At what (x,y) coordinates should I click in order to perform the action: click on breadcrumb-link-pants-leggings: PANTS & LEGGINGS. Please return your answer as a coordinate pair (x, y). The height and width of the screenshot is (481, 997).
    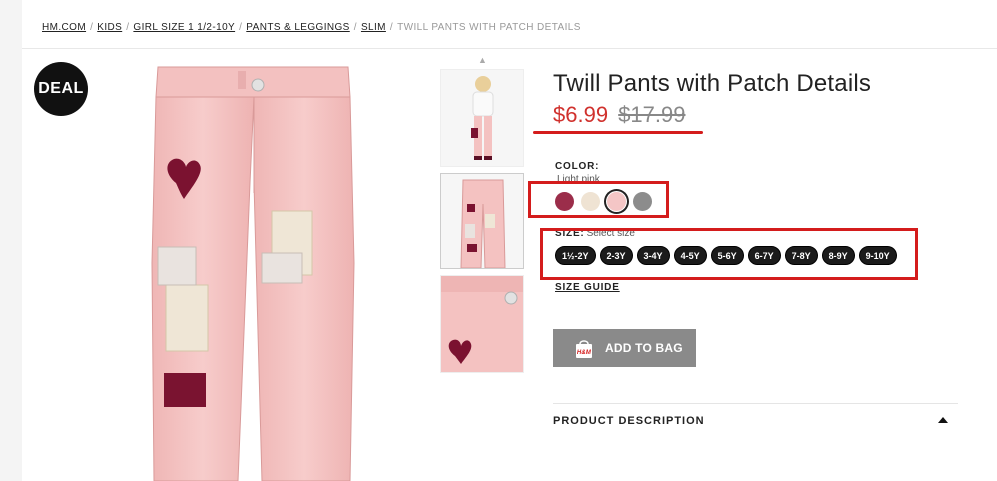
    Looking at the image, I should click on (297, 27).